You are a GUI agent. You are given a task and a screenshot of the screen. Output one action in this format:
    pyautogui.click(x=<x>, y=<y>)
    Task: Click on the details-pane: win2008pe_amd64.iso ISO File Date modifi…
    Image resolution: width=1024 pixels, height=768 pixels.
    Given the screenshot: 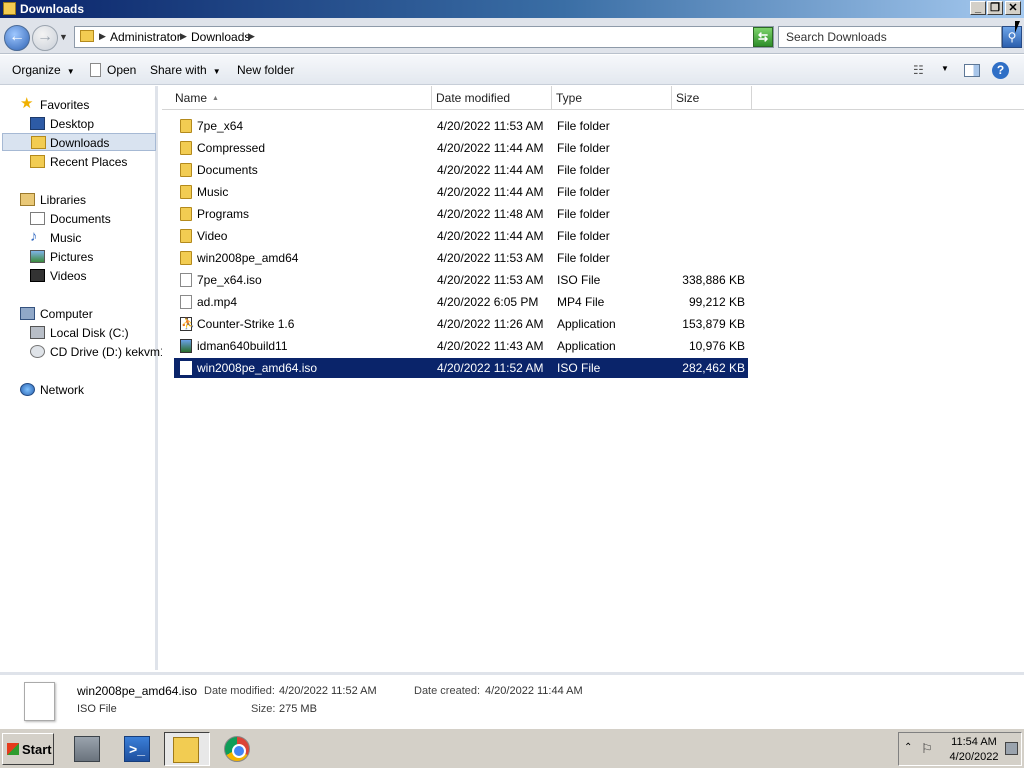 What is the action you would take?
    pyautogui.click(x=512, y=699)
    